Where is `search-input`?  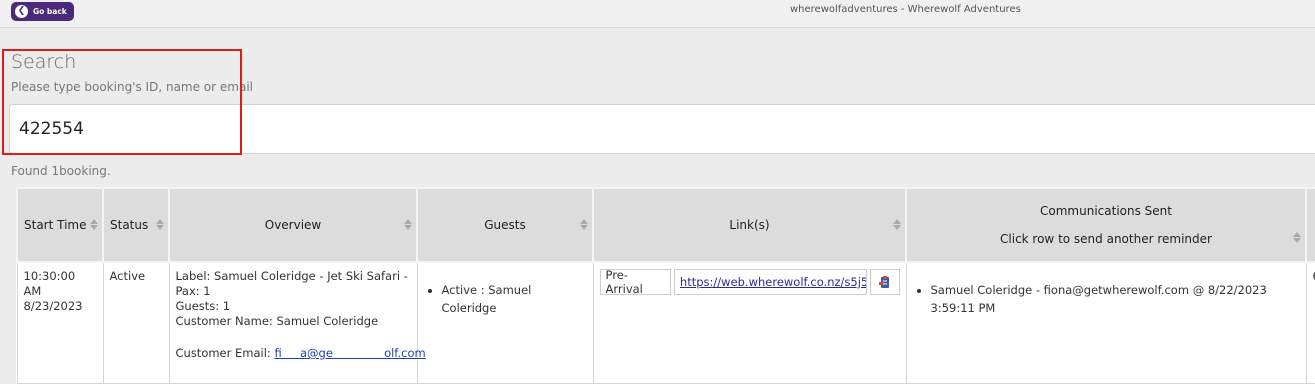
search-input is located at coordinates (662, 129).